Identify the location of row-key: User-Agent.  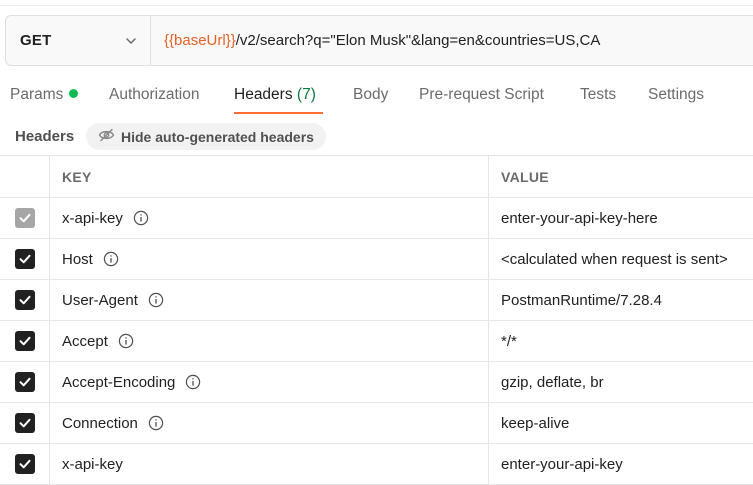
(100, 300).